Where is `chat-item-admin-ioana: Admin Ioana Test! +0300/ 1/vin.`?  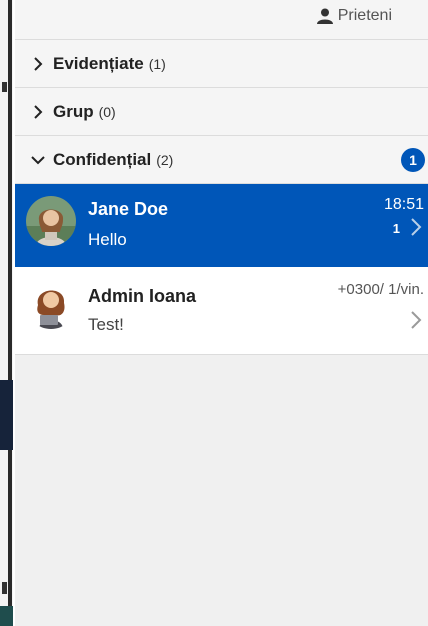
chat-item-admin-ioana: Admin Ioana Test! +0300/ 1/vin. is located at coordinates (221, 311).